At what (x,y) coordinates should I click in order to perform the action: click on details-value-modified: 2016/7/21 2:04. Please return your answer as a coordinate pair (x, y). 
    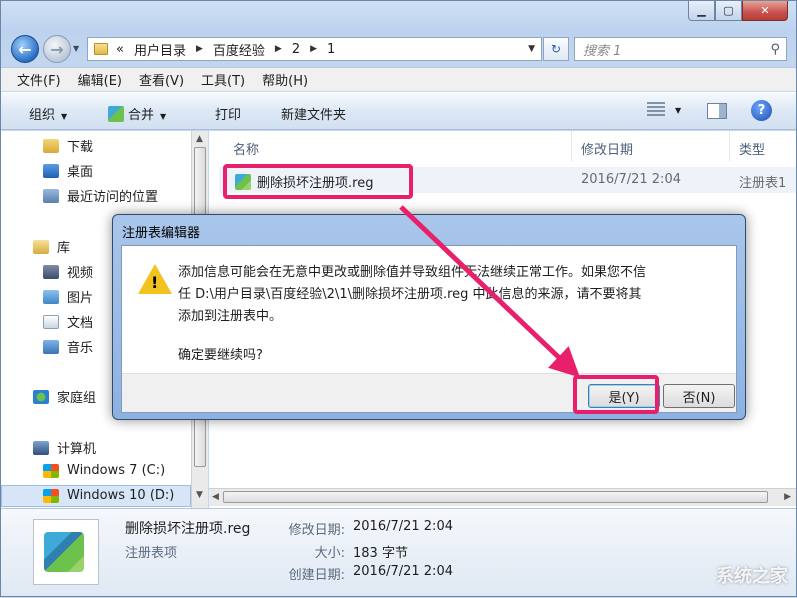
    Looking at the image, I should click on (403, 526).